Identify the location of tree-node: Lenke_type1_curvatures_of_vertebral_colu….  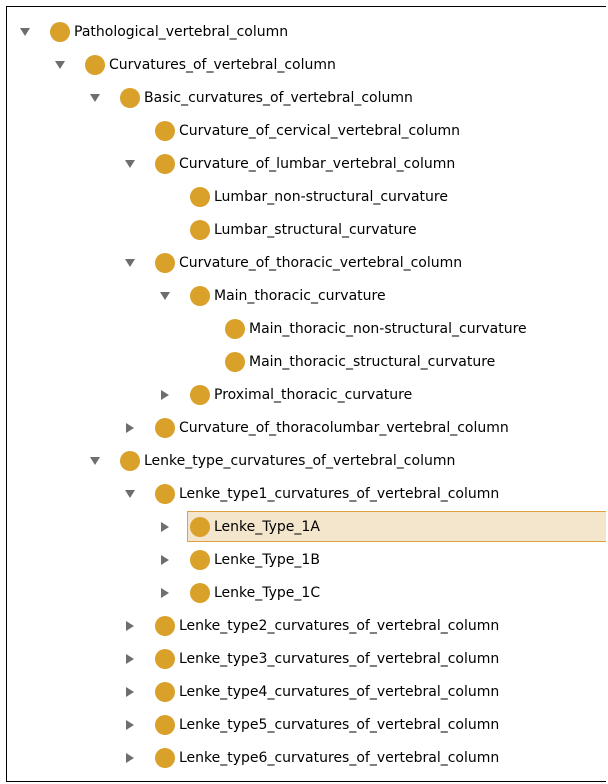
(306, 494).